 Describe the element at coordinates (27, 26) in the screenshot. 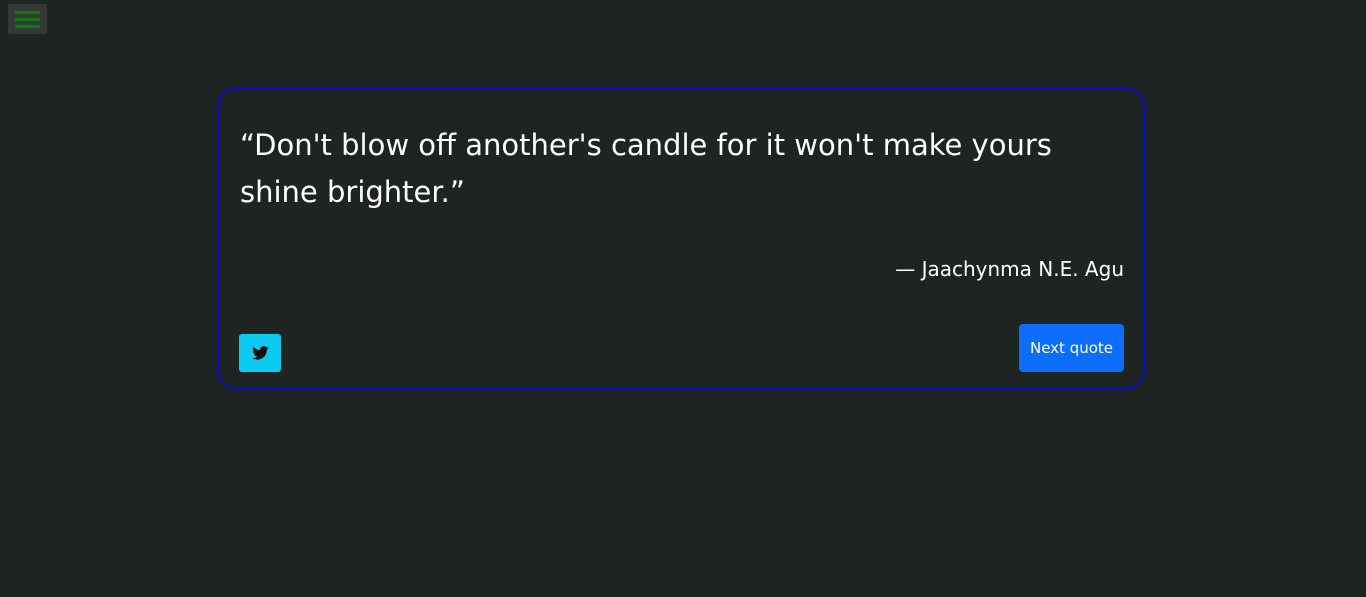

I see `hamburger-menu-icon-bar-bottom` at that location.